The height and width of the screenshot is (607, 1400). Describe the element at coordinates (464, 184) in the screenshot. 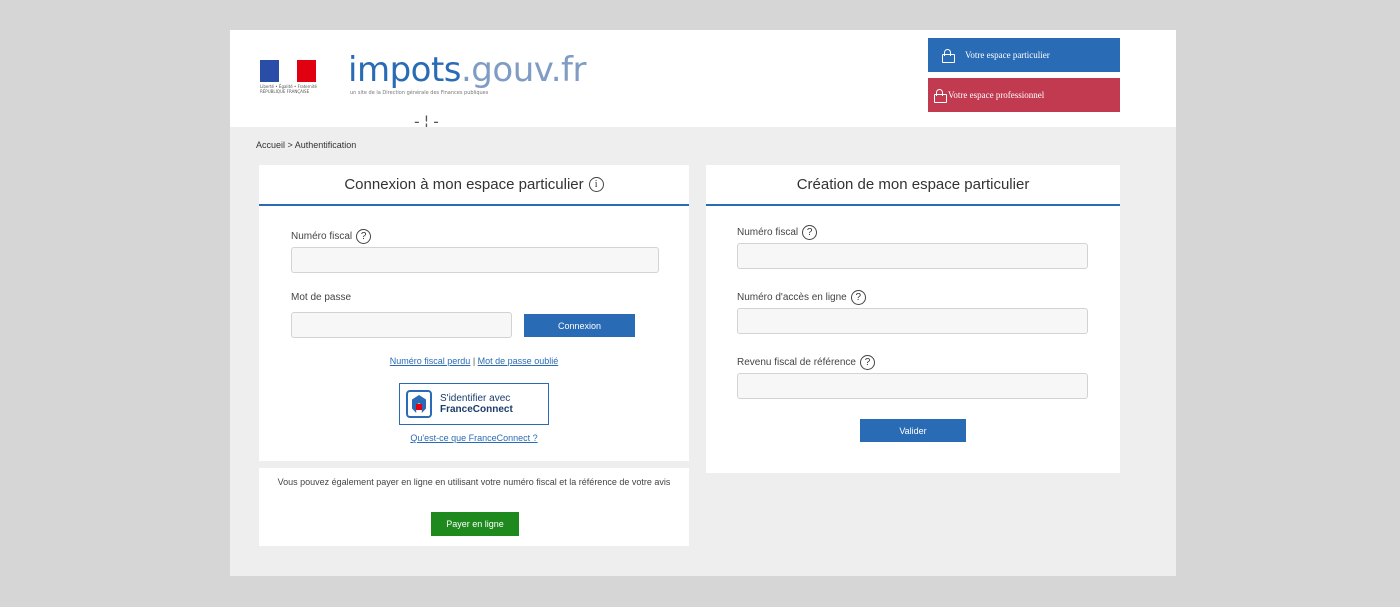

I see `login-title-text: Connexion à mon espace particulier` at that location.